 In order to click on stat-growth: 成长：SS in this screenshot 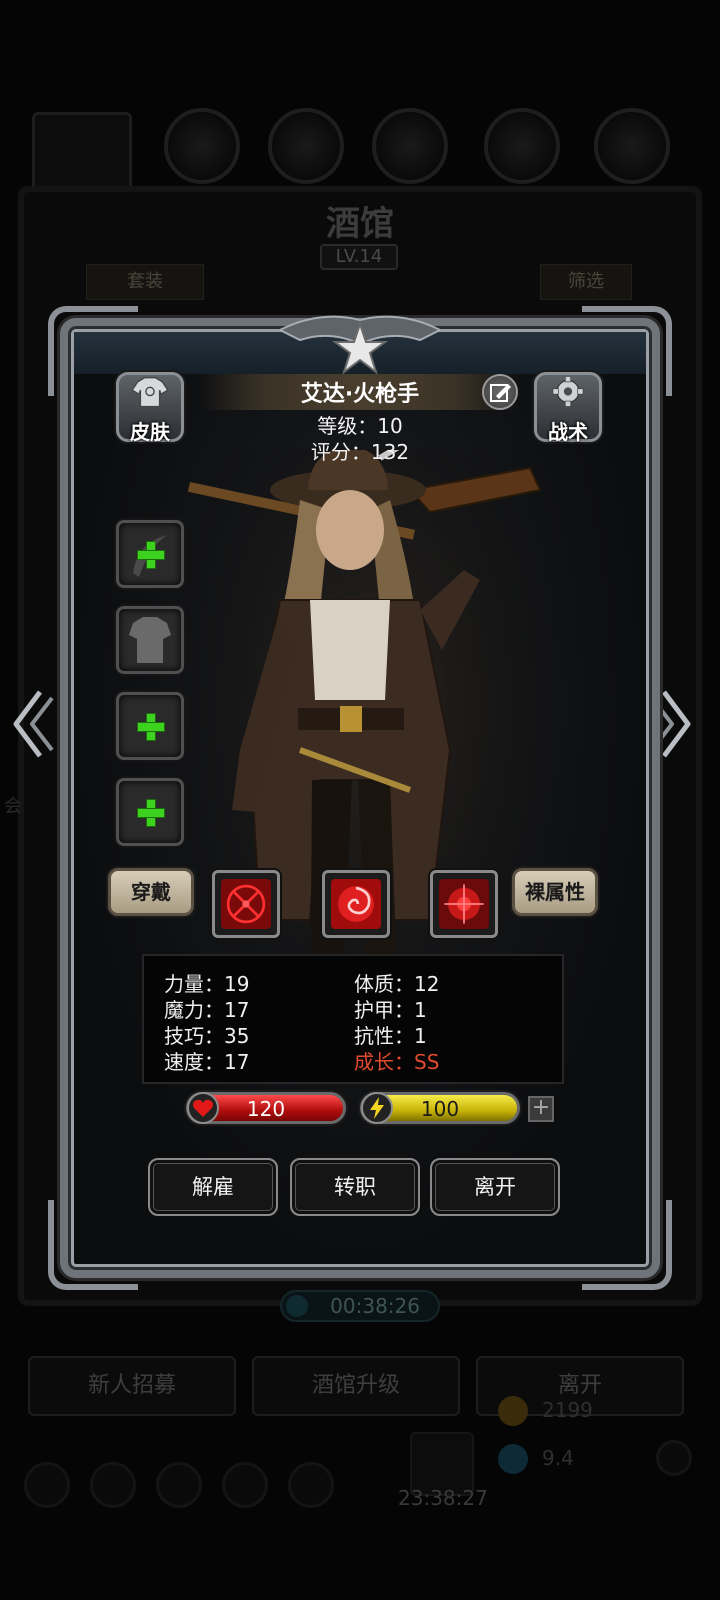, I will do `click(397, 1062)`.